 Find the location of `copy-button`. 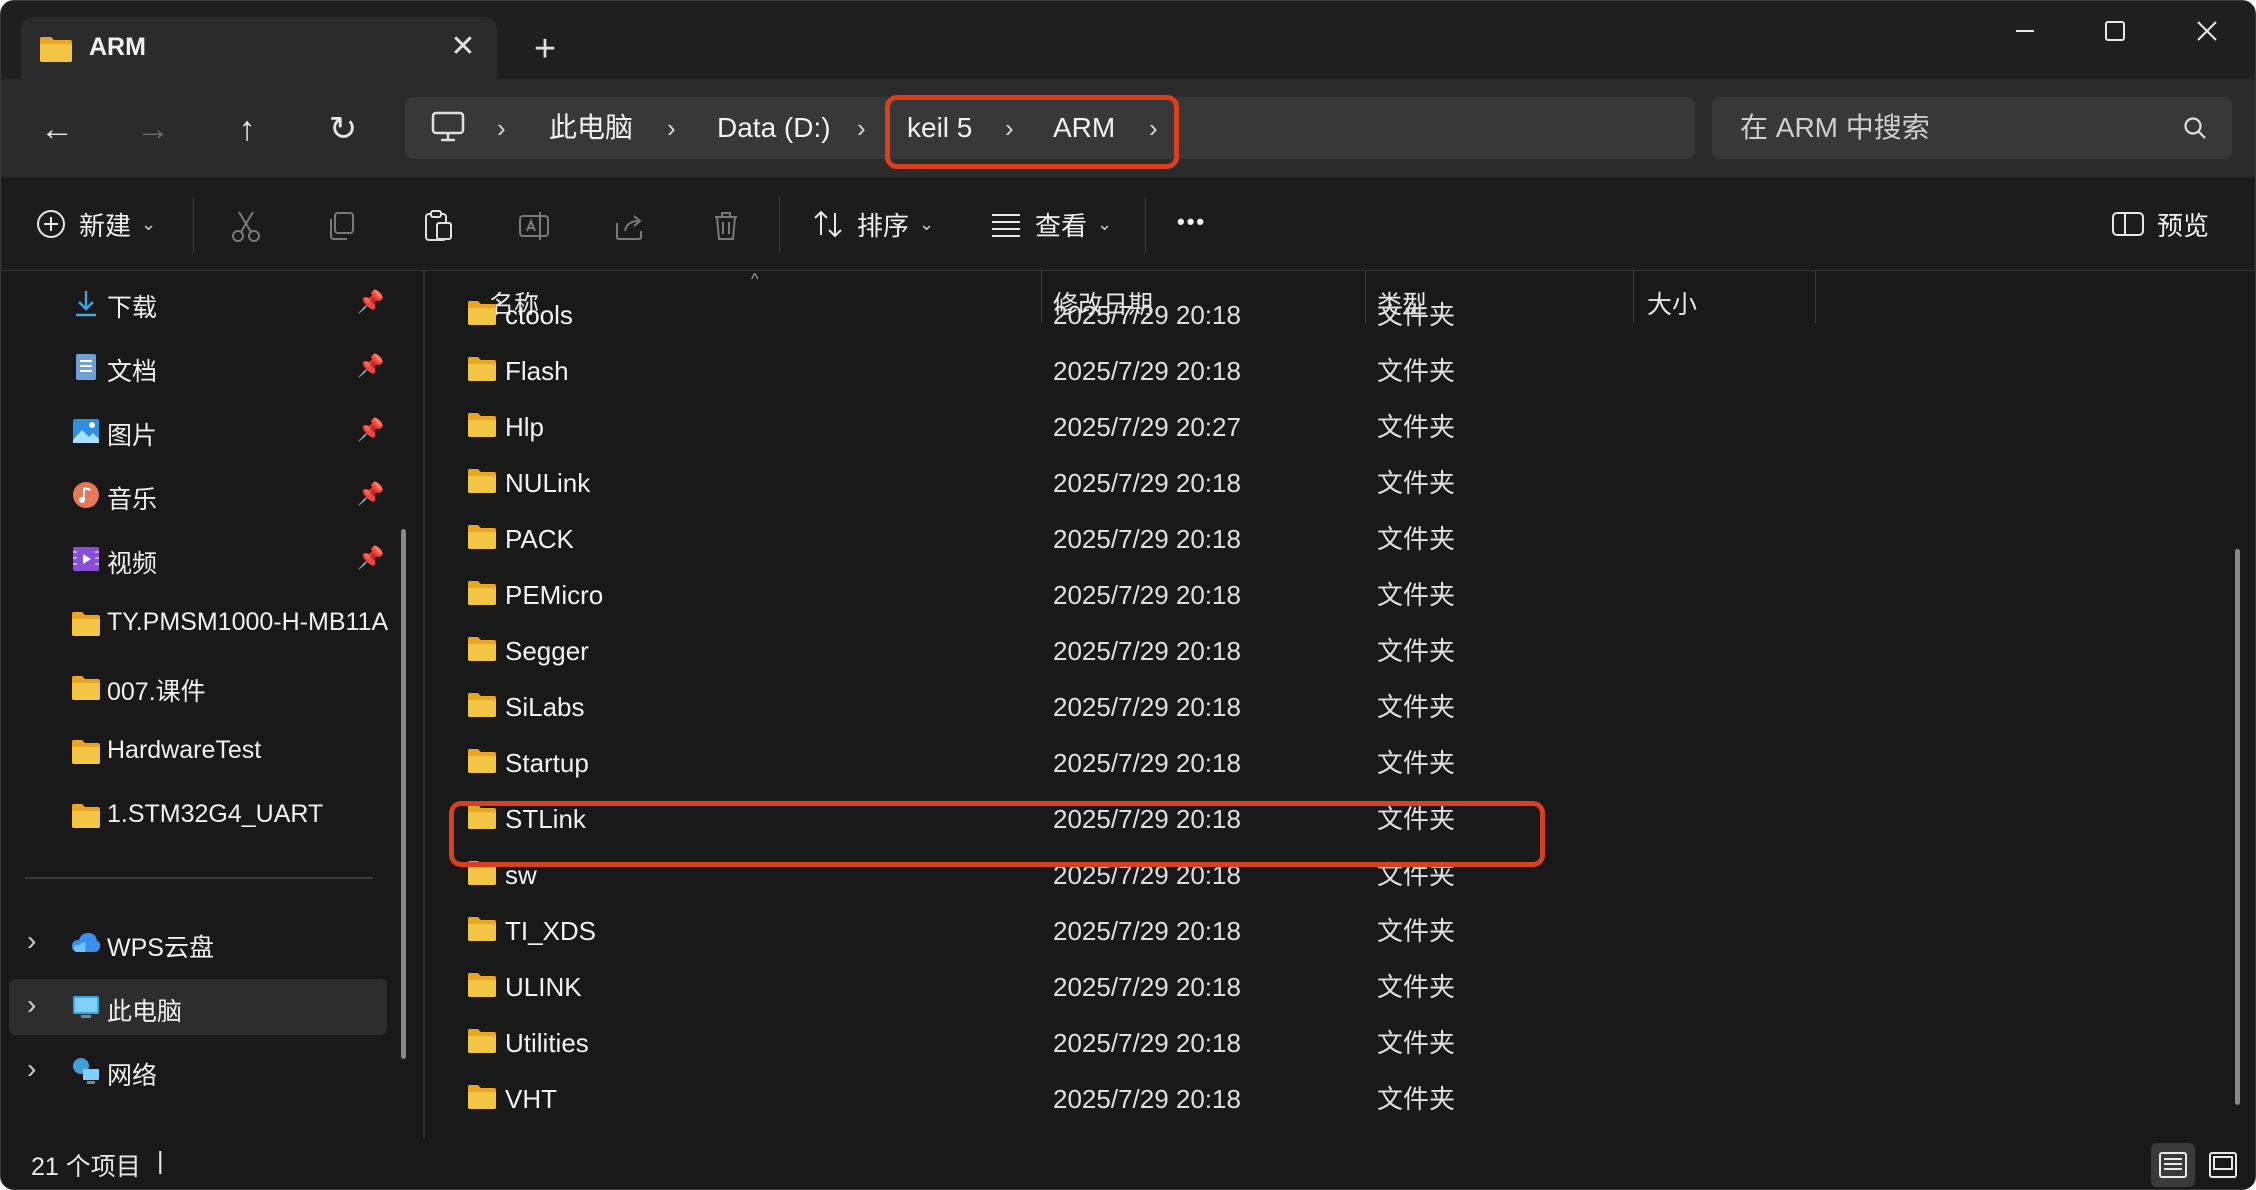

copy-button is located at coordinates (342, 226).